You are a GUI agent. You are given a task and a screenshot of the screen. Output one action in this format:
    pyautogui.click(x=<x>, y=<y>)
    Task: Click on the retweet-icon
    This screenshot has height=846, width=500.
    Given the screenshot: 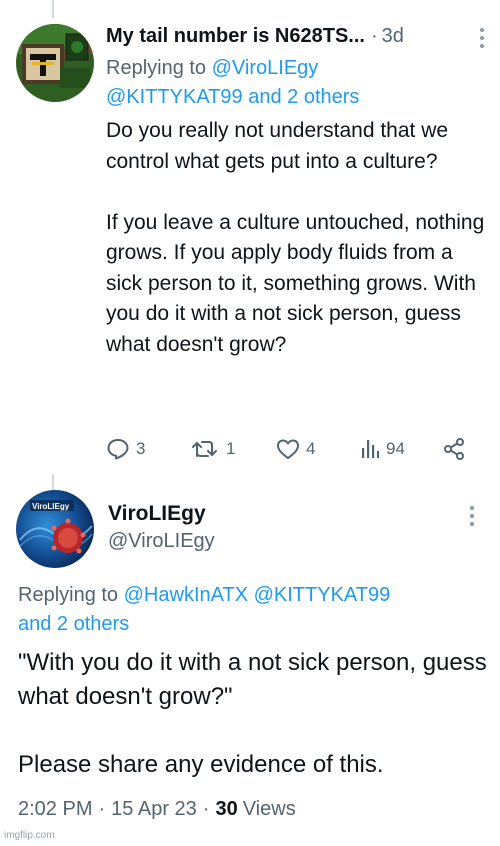 What is the action you would take?
    pyautogui.click(x=204, y=449)
    